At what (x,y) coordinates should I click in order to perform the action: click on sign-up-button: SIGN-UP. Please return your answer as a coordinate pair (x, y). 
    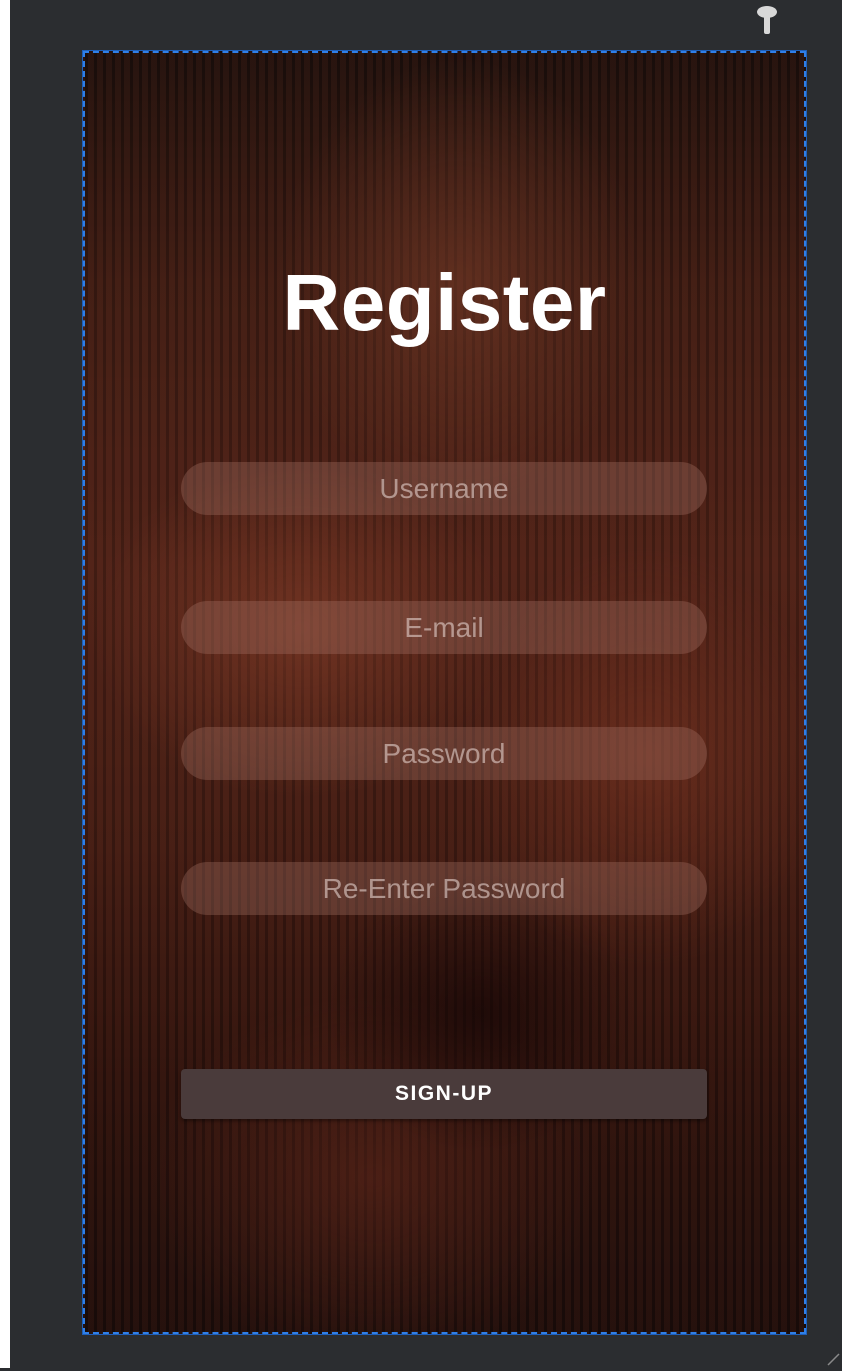
    Looking at the image, I should click on (444, 1094).